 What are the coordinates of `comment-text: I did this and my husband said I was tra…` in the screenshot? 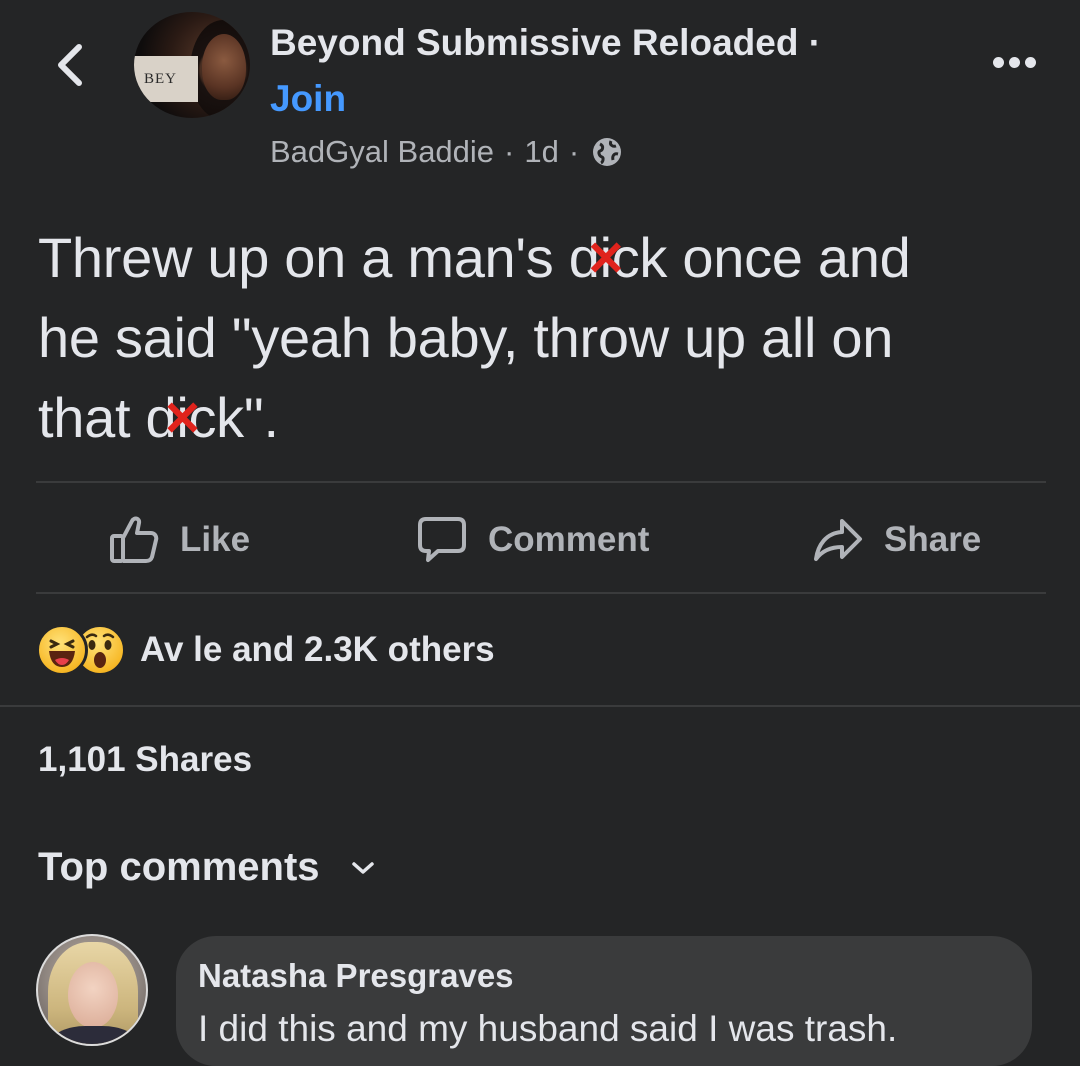 It's located at (548, 1028).